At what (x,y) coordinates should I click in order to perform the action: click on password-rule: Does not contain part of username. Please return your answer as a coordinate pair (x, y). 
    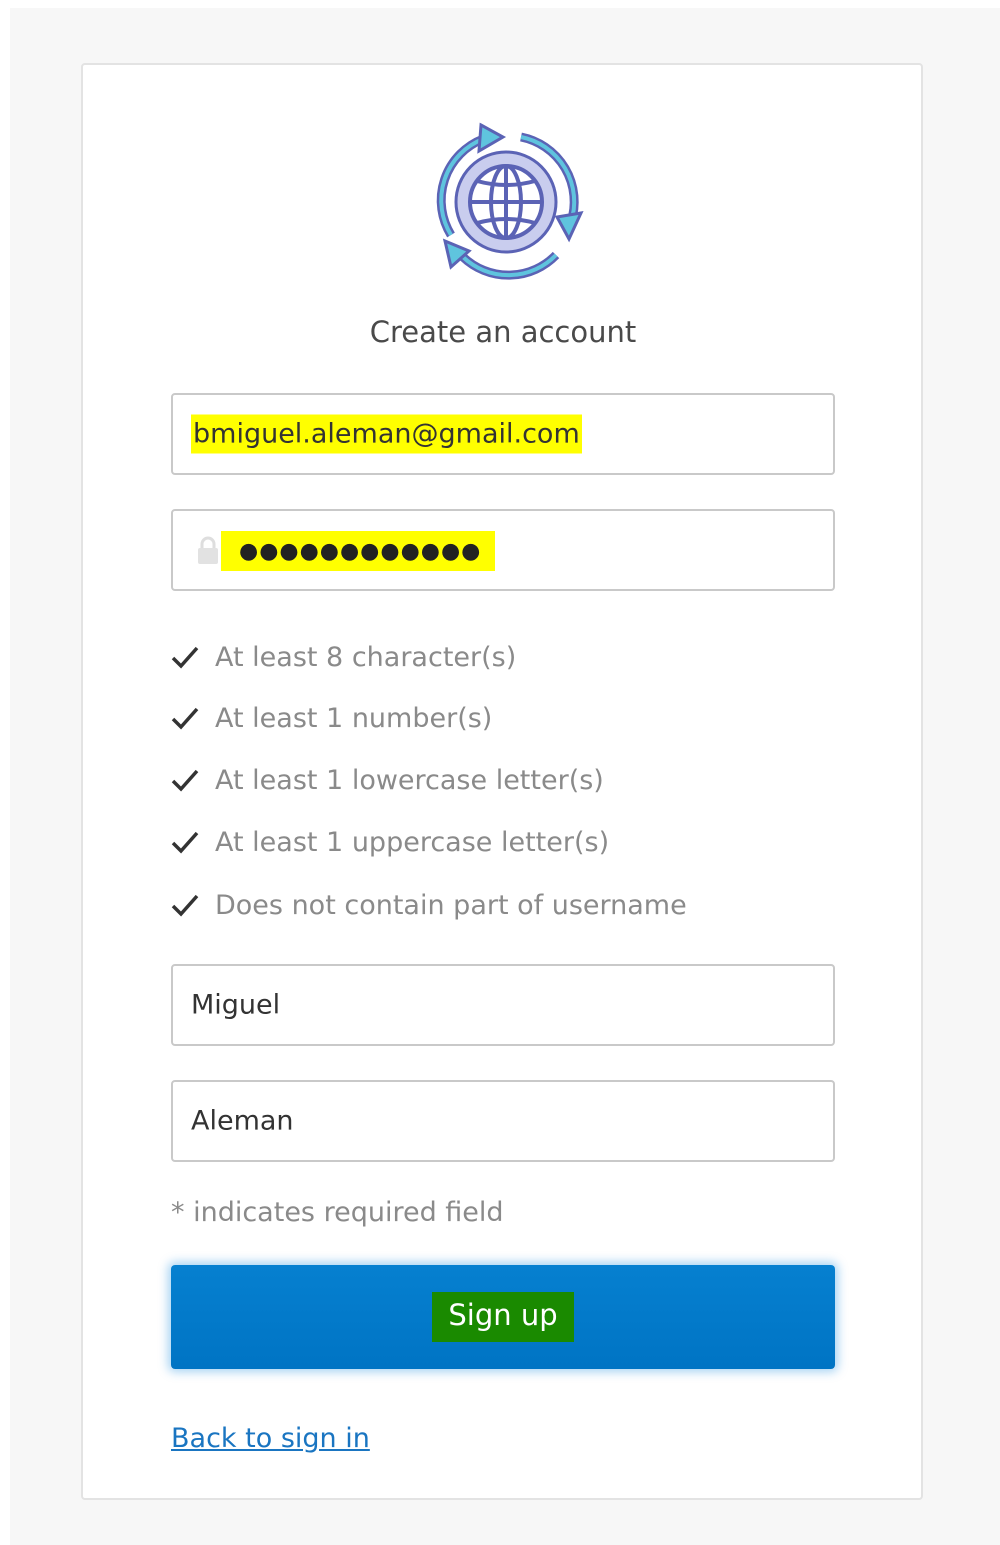
    Looking at the image, I should click on (429, 905).